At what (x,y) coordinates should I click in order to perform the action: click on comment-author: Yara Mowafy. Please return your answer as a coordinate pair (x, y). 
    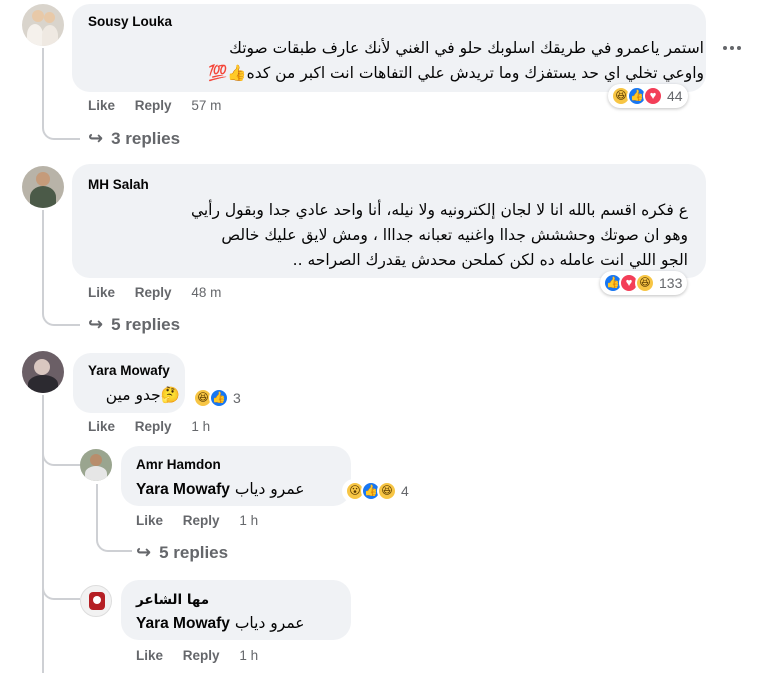
    Looking at the image, I should click on (129, 370).